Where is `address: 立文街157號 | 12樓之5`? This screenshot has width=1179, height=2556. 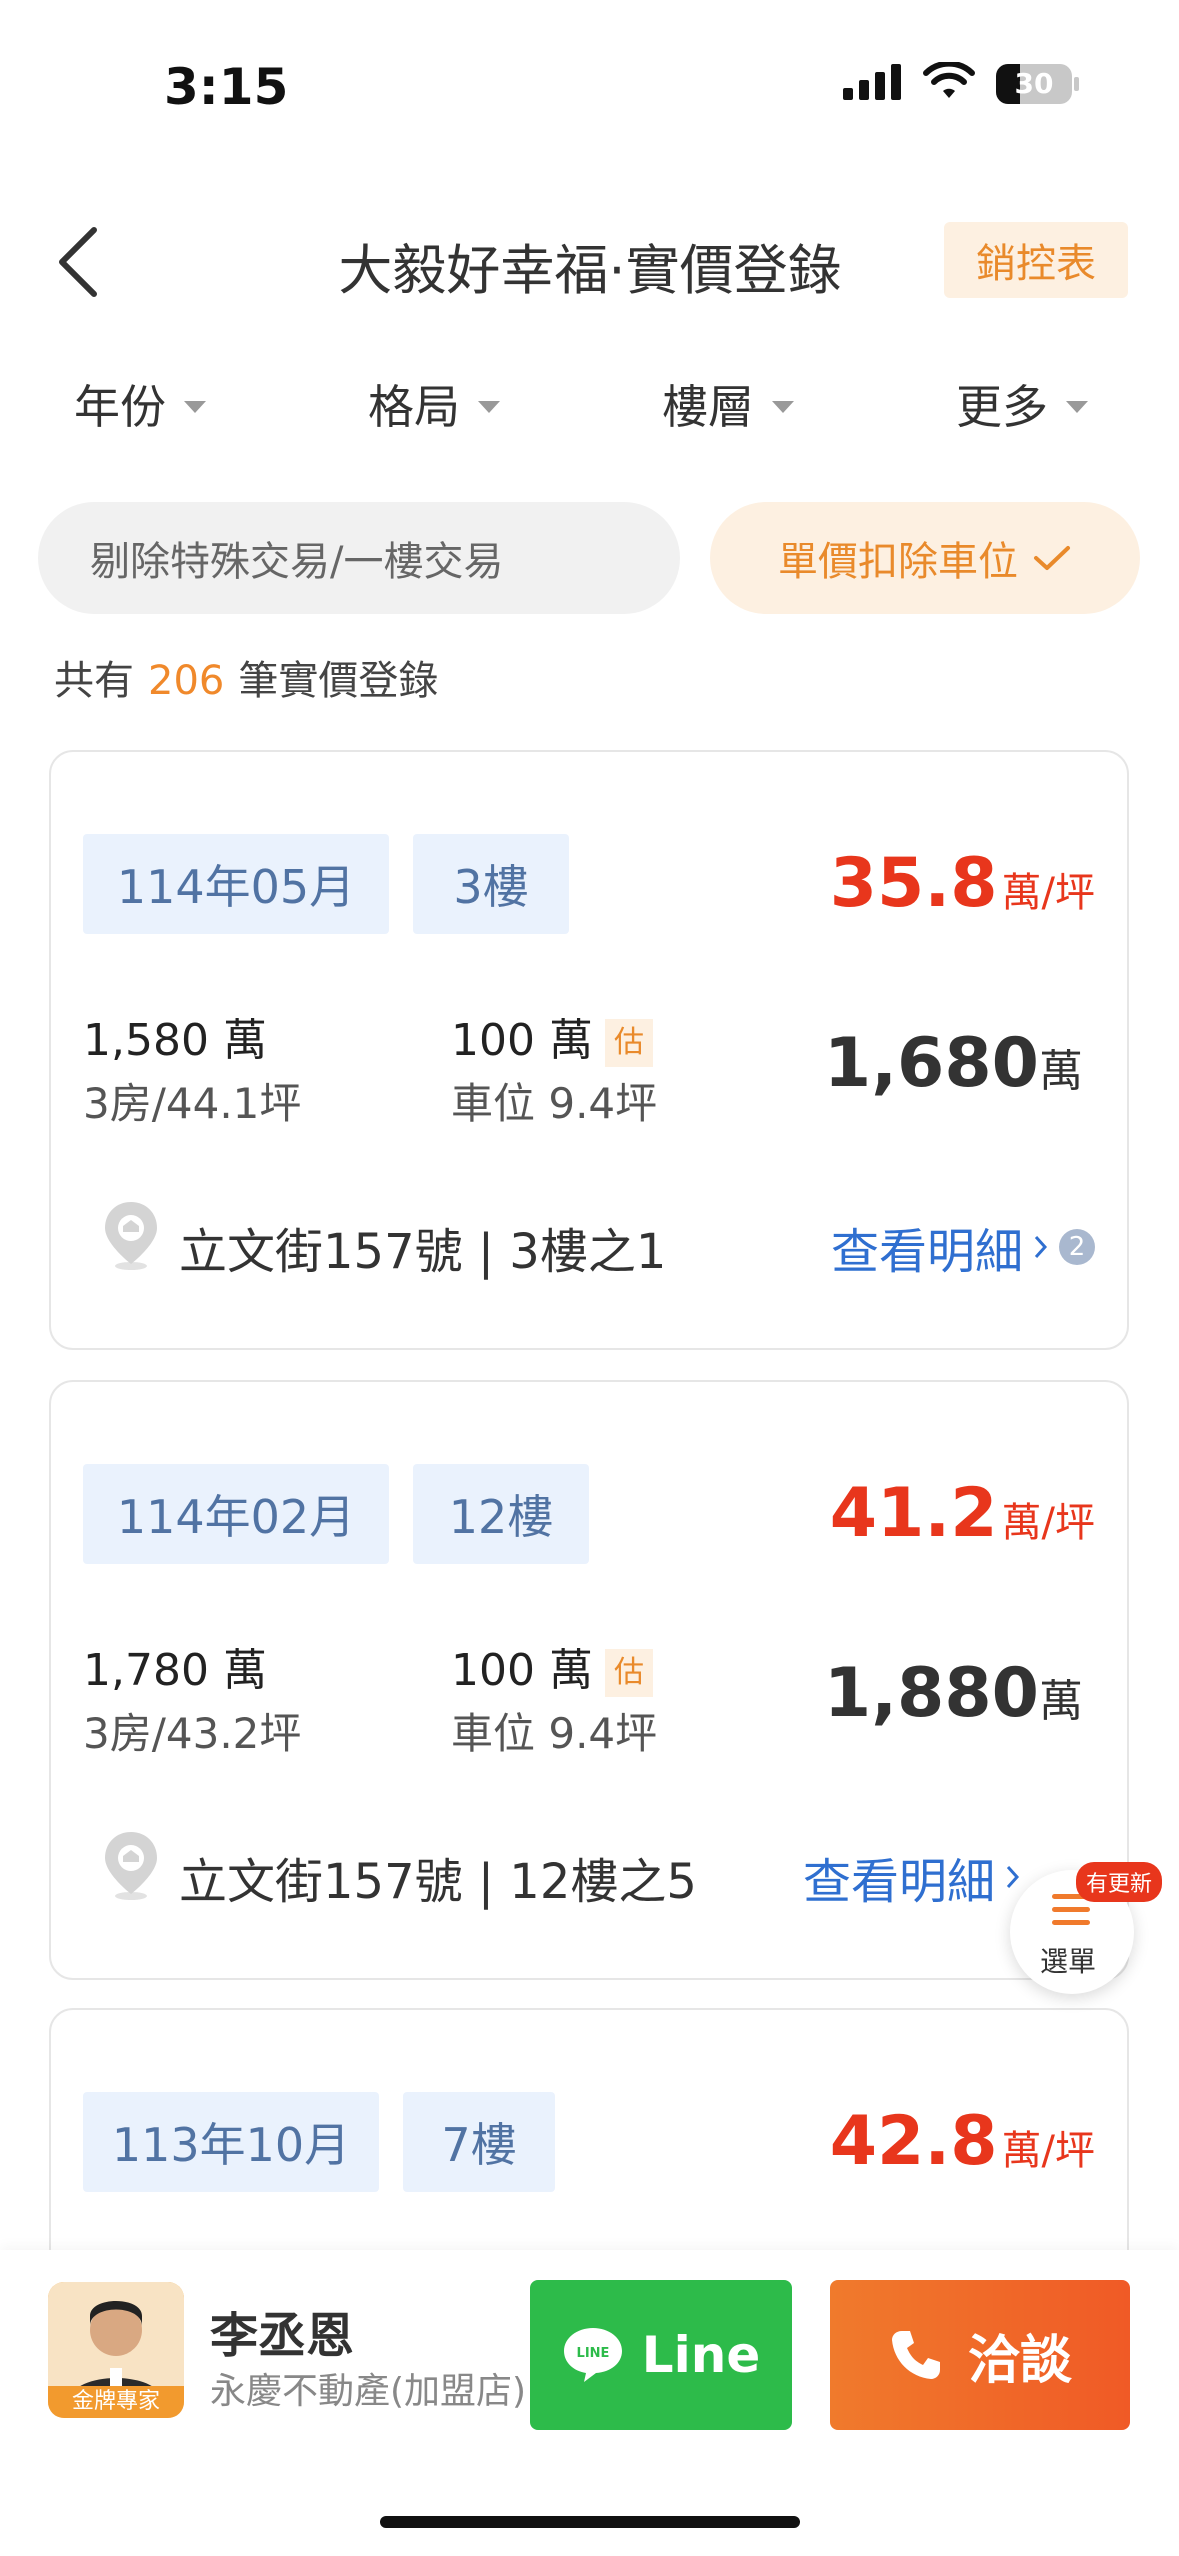 address: 立文街157號 | 12樓之5 is located at coordinates (438, 1882).